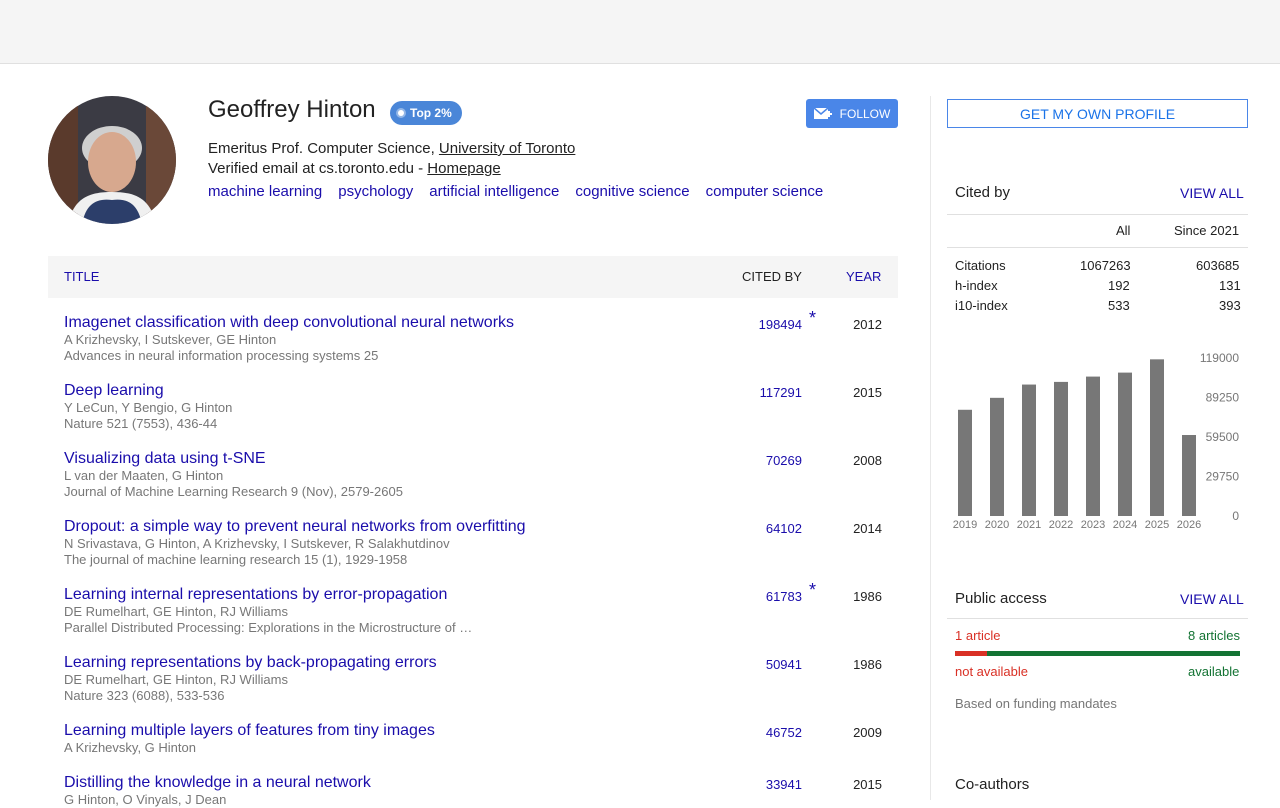 The image size is (1280, 808). Describe the element at coordinates (822, 112) in the screenshot. I see `mail-plus-icon` at that location.